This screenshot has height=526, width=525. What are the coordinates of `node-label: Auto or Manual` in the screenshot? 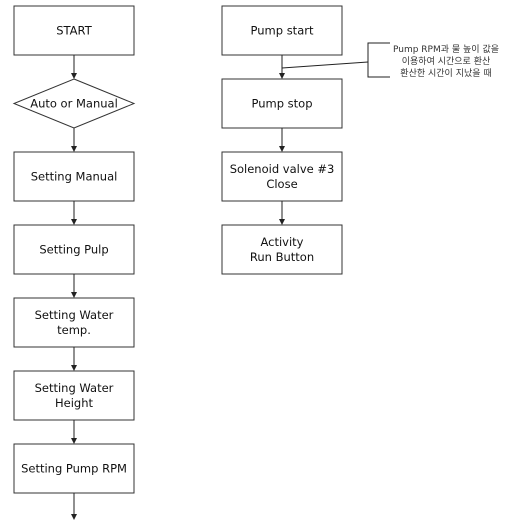 It's located at (74, 104).